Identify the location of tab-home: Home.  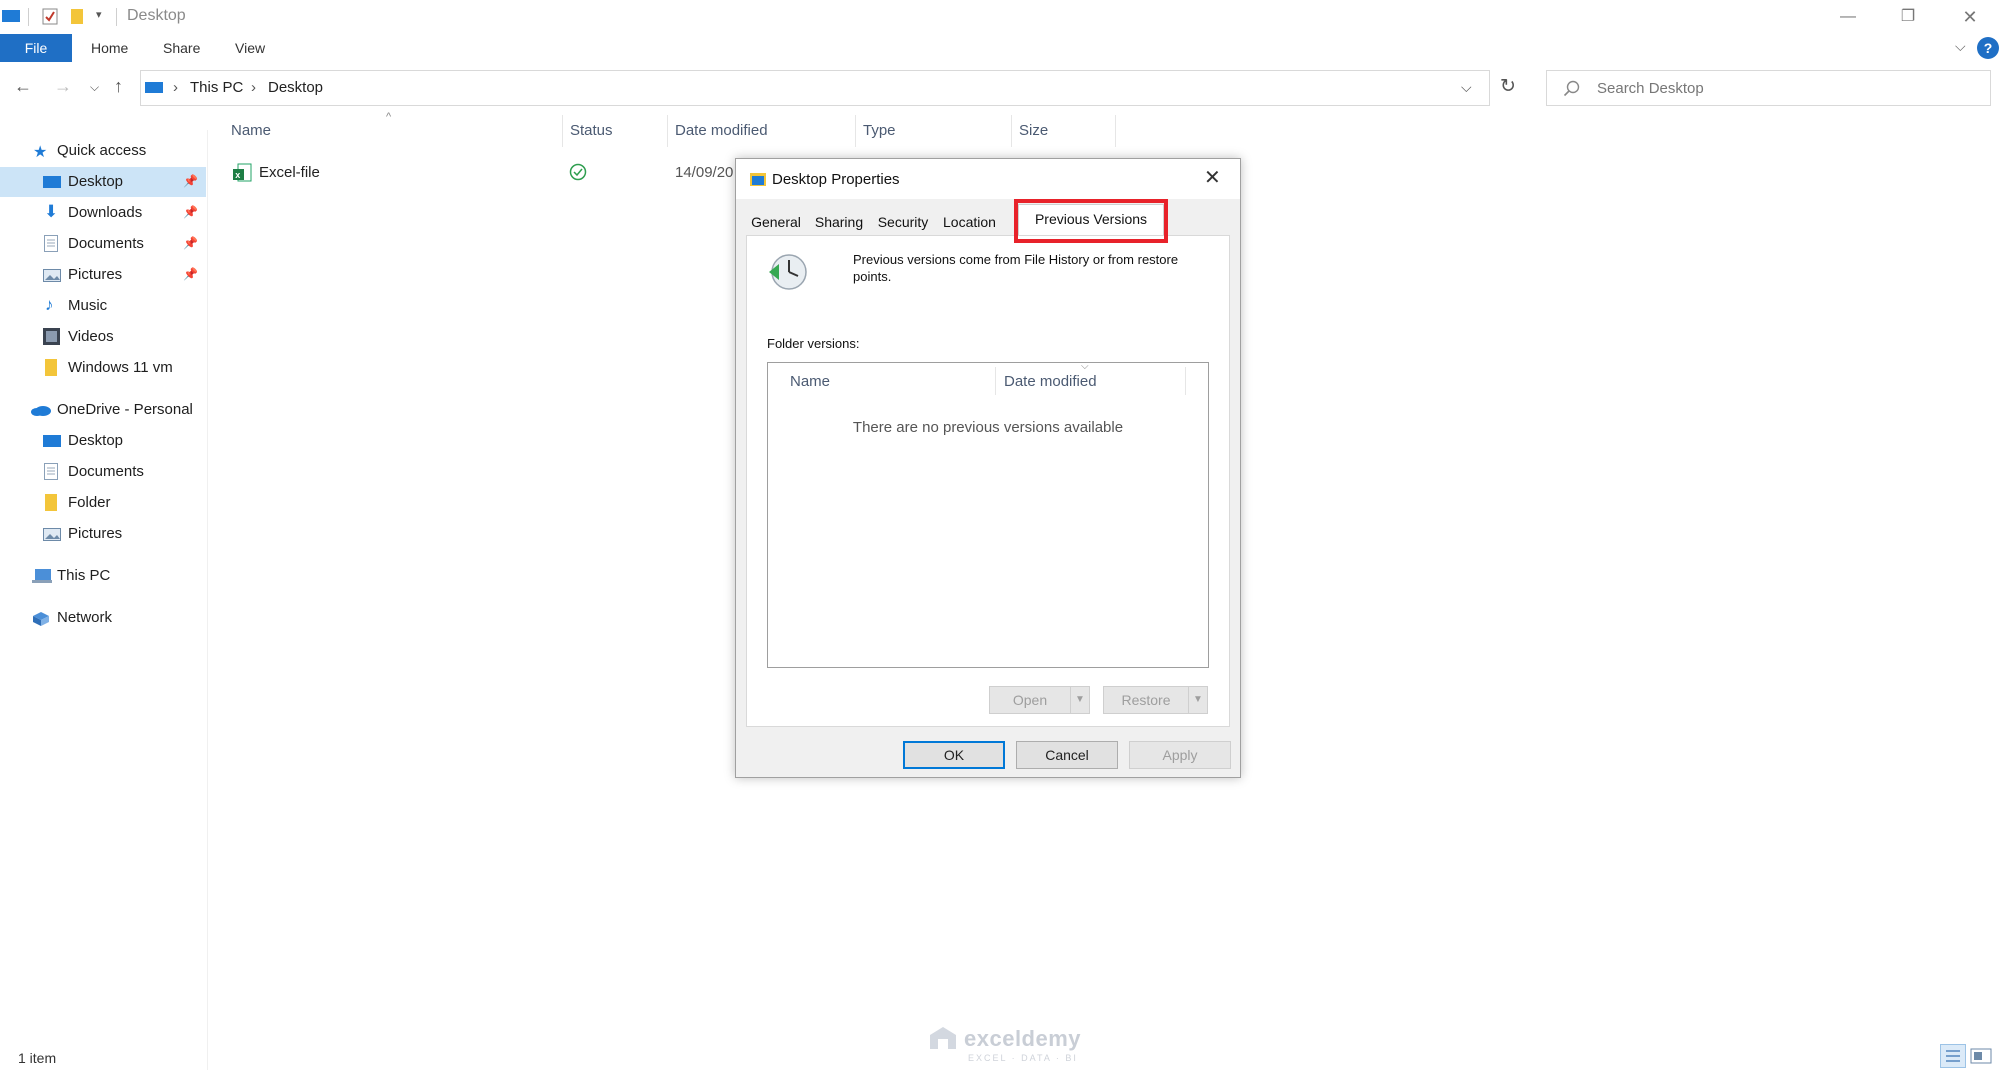
(109, 48).